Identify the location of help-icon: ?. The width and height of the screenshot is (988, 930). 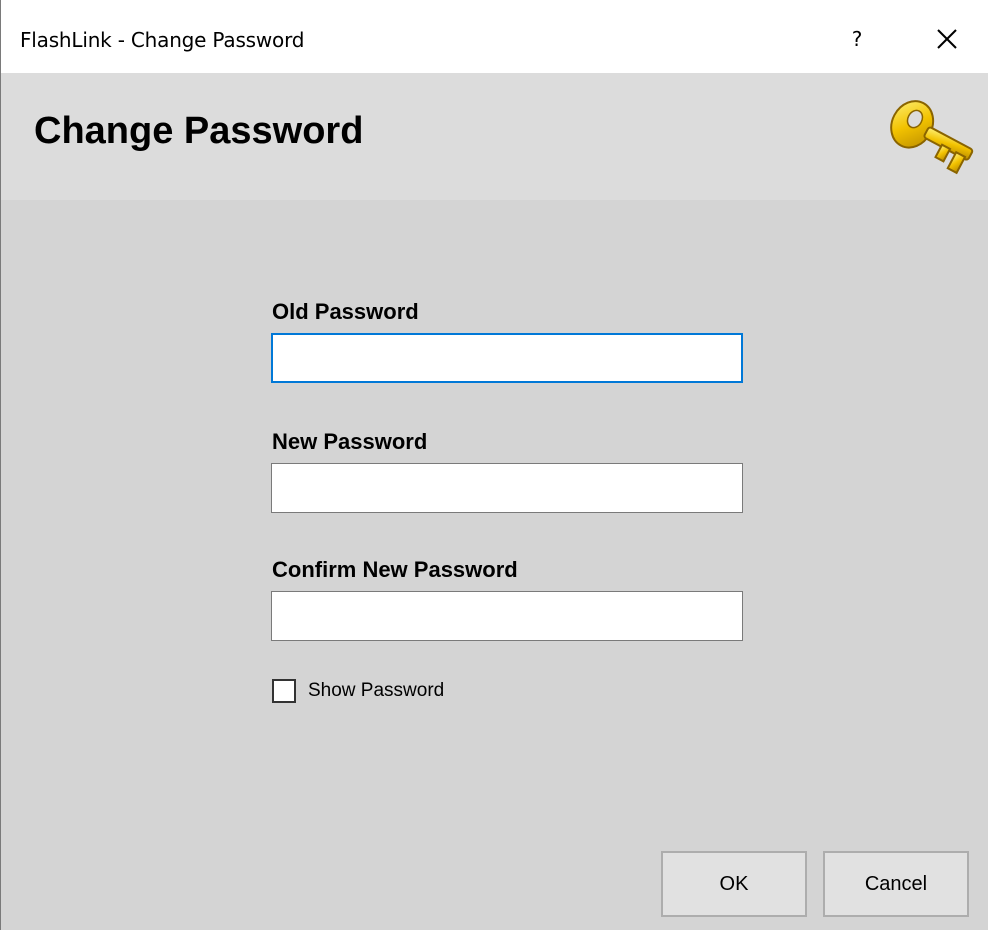
(857, 39).